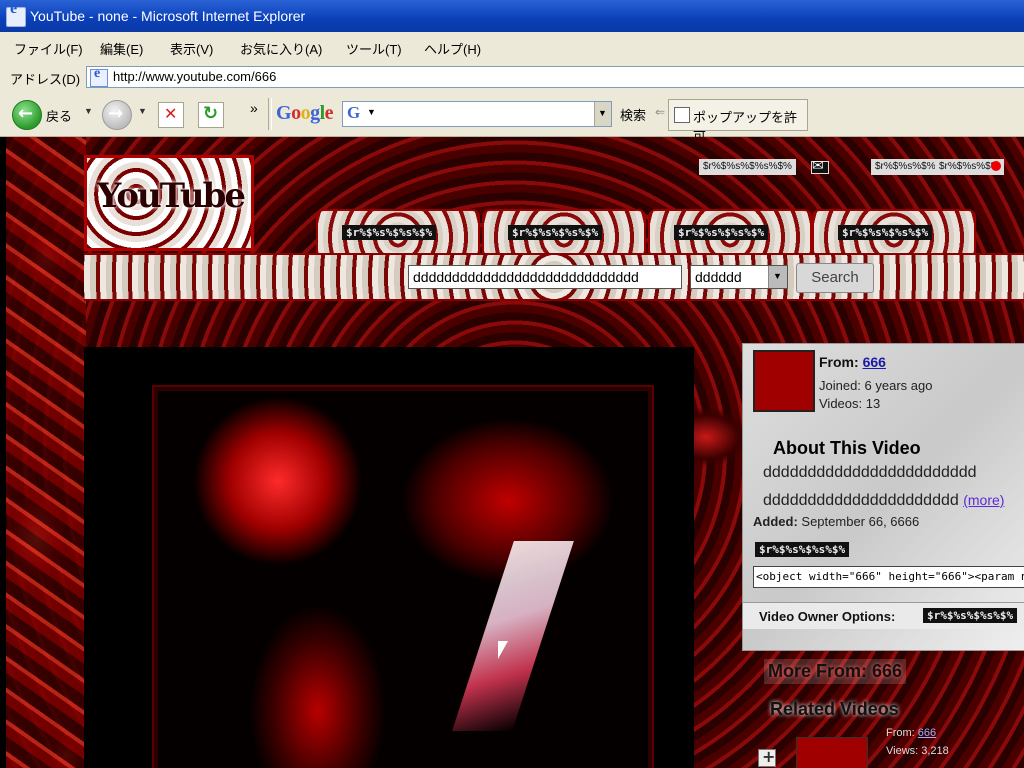 The height and width of the screenshot is (768, 1024). I want to click on tab-3: $r%$%s%$%s%$%, so click(730, 232).